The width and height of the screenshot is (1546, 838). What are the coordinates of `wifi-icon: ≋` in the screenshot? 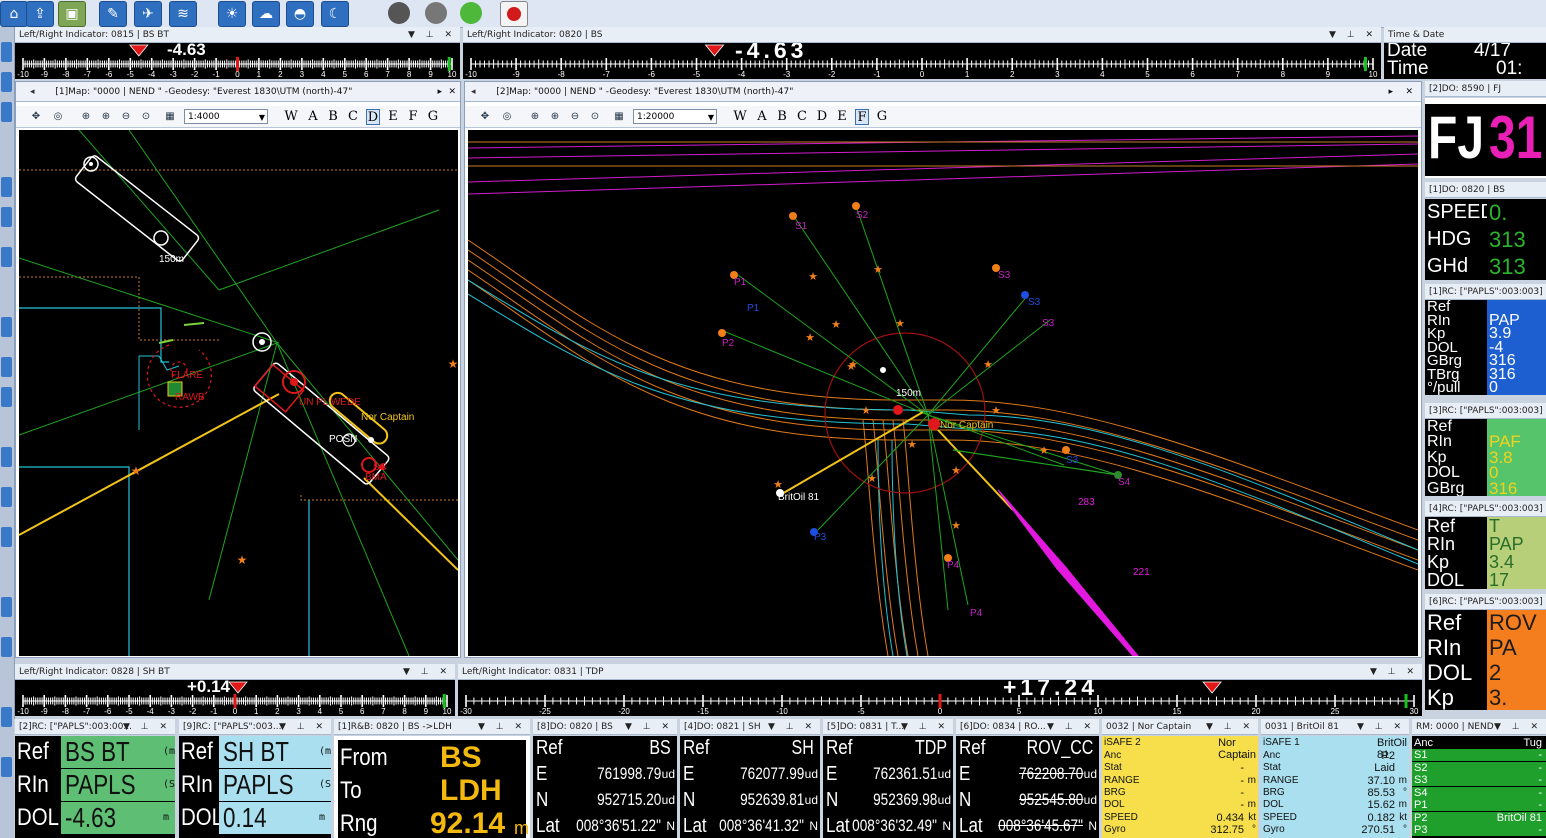 It's located at (183, 14).